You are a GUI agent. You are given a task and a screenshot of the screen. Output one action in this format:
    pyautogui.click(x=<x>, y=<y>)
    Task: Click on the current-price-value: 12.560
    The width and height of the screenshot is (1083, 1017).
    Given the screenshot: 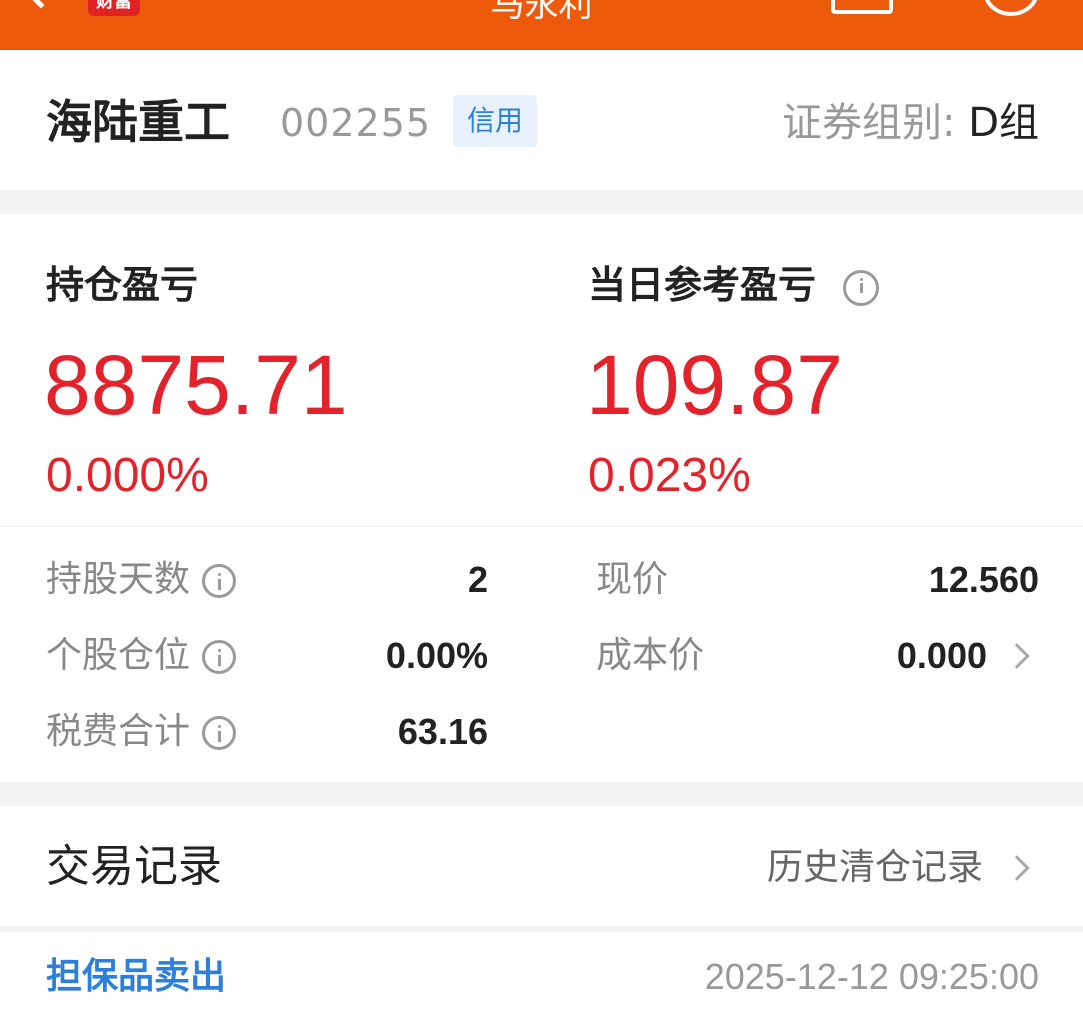 What is the action you would take?
    pyautogui.click(x=983, y=579)
    